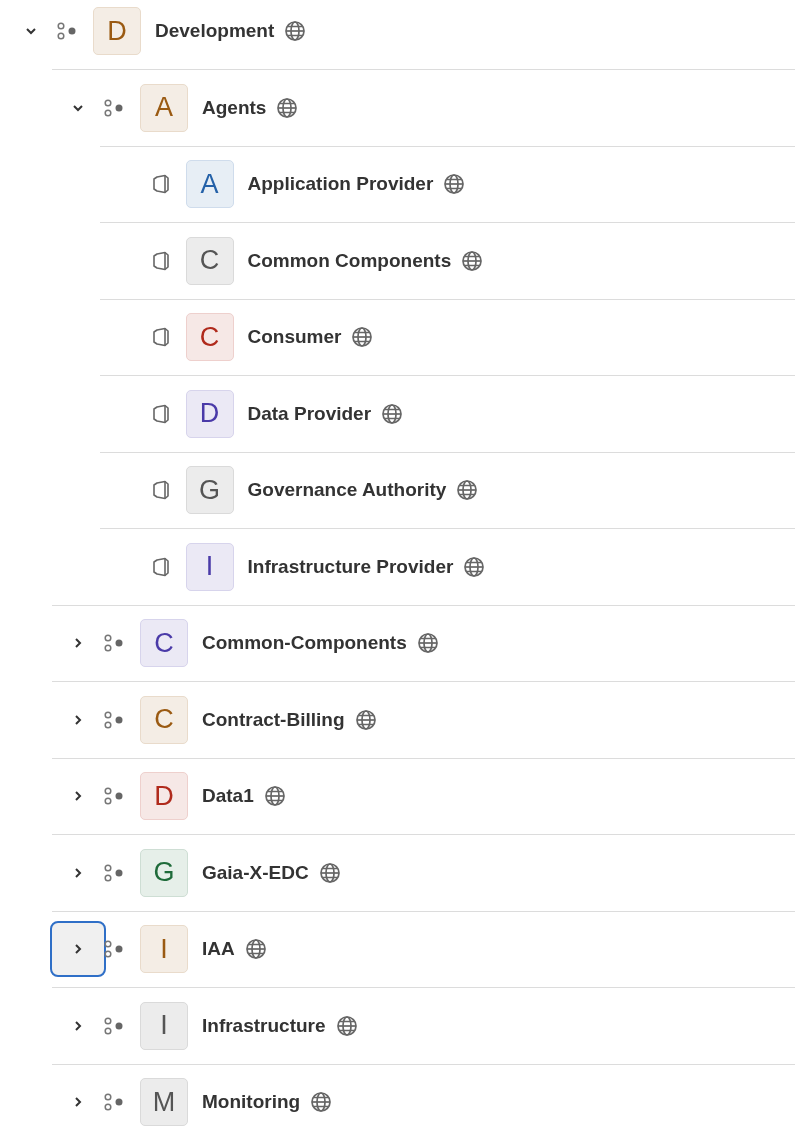 The width and height of the screenshot is (795, 1145). I want to click on tree-item: I IAA, so click(423, 948).